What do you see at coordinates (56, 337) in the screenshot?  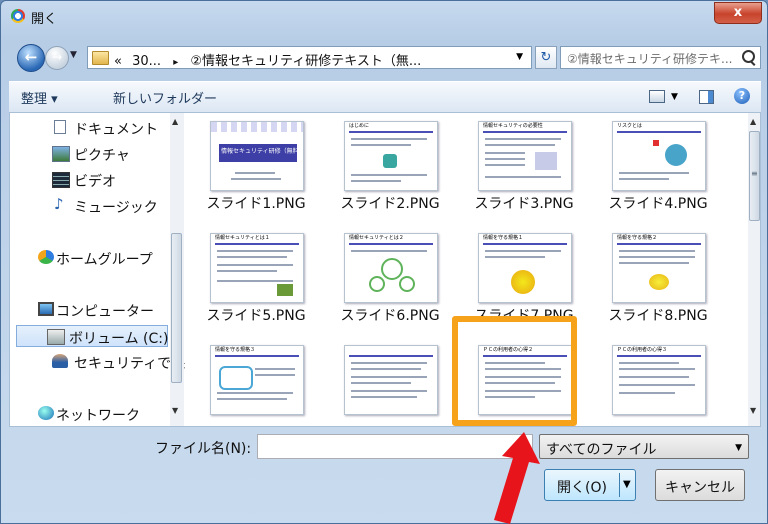 I see `drive-icon` at bounding box center [56, 337].